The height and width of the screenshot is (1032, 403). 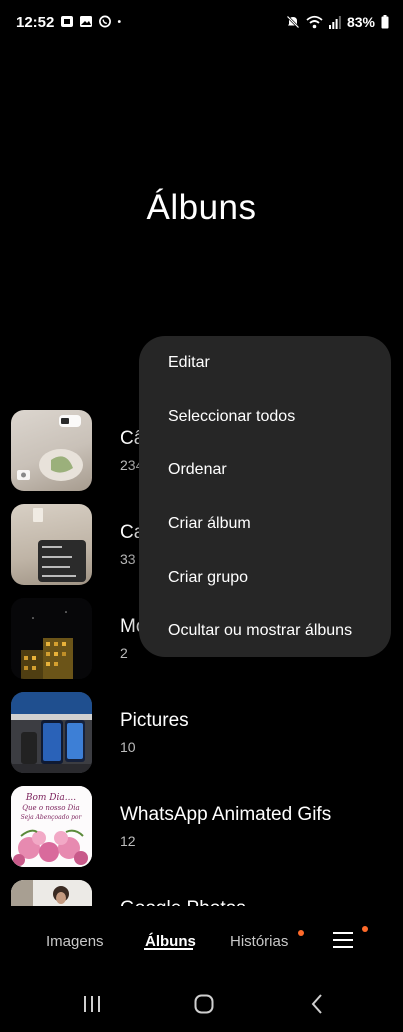 I want to click on album-count: 12, so click(x=128, y=841).